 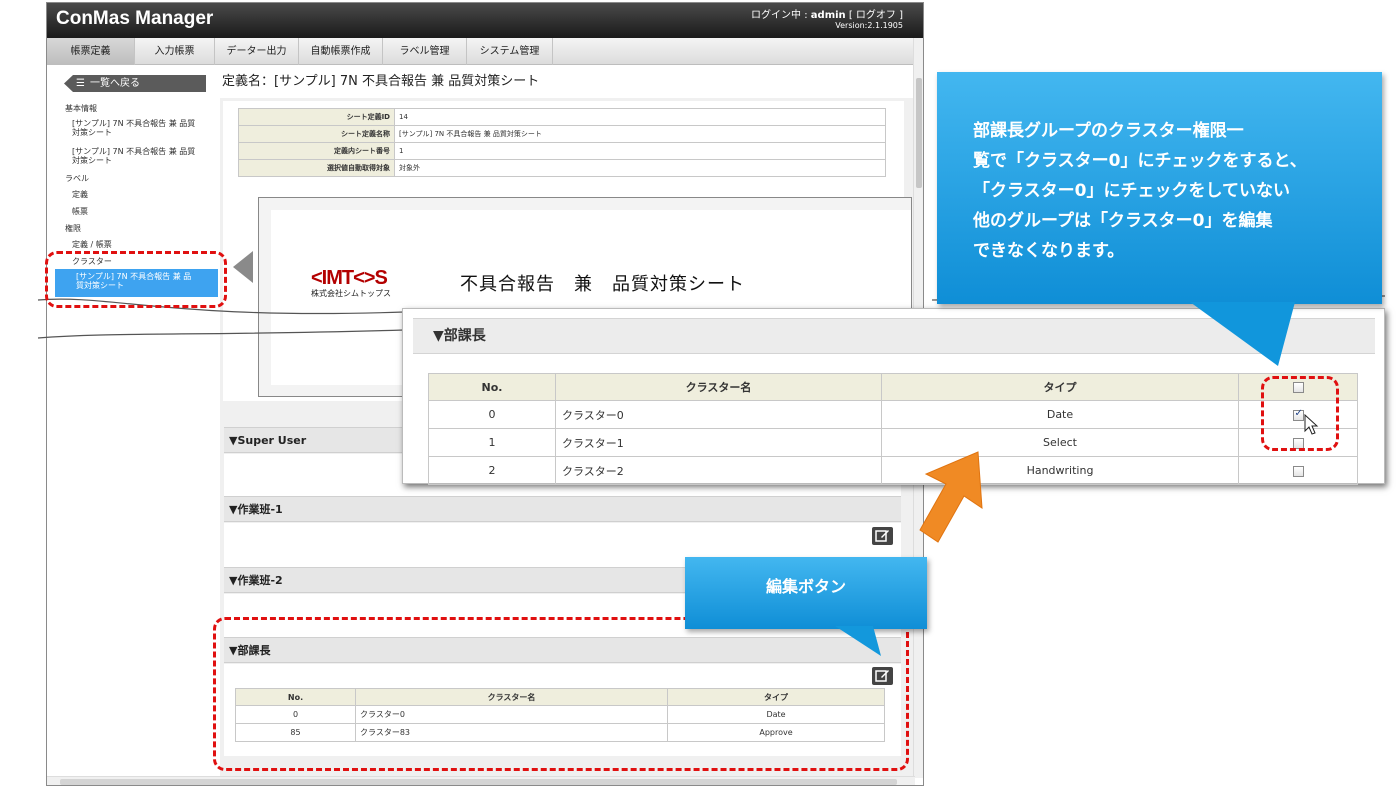 I want to click on edit-button-callout: 編集ボタン, so click(x=806, y=593).